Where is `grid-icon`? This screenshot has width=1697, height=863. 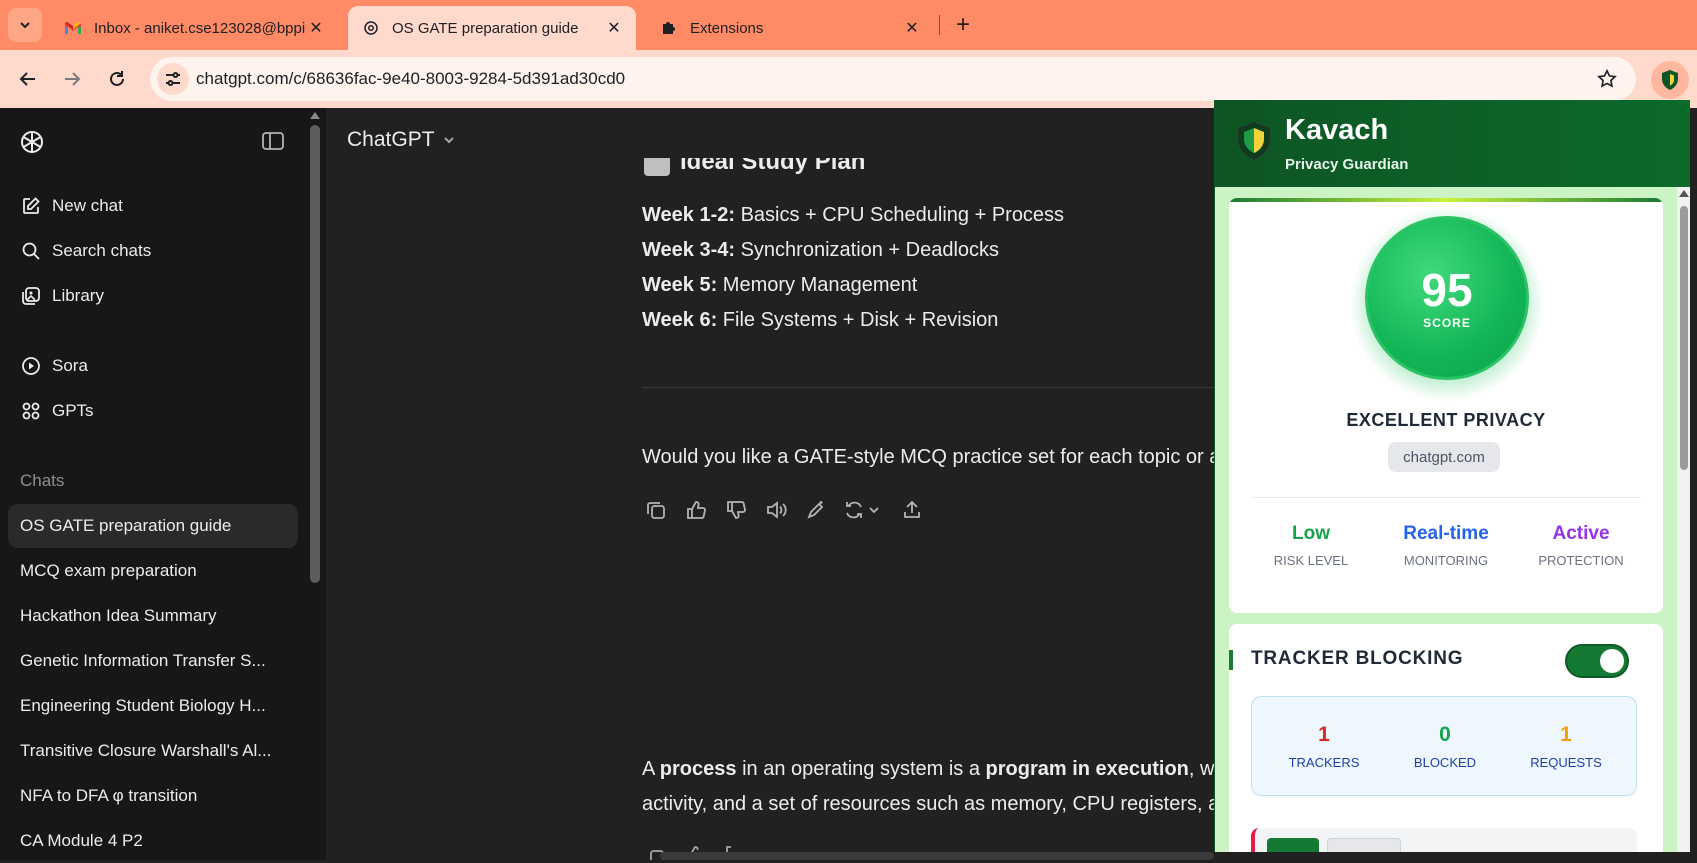 grid-icon is located at coordinates (31, 411).